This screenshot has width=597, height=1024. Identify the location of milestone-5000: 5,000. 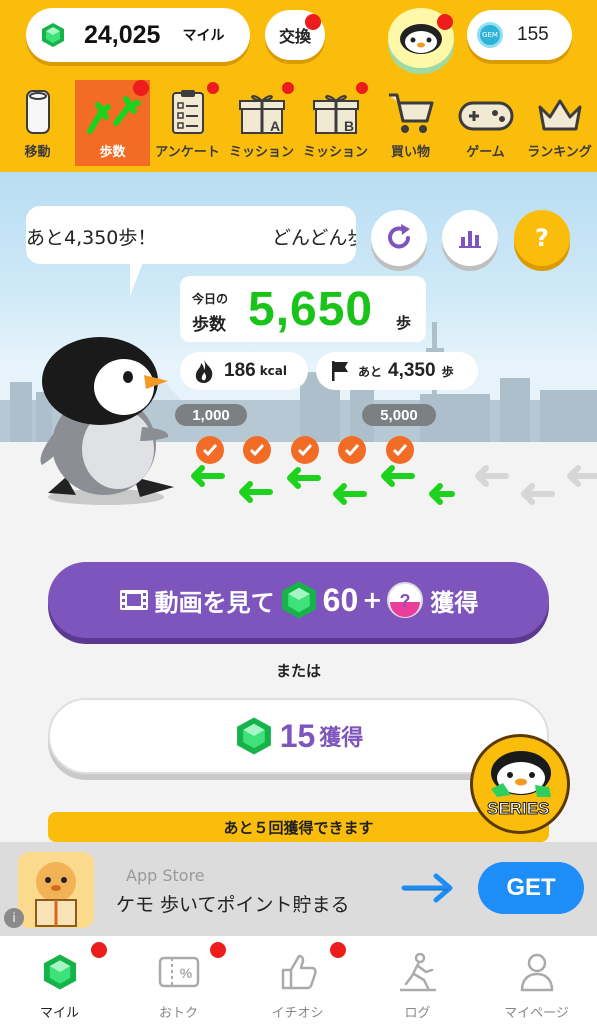
(399, 415).